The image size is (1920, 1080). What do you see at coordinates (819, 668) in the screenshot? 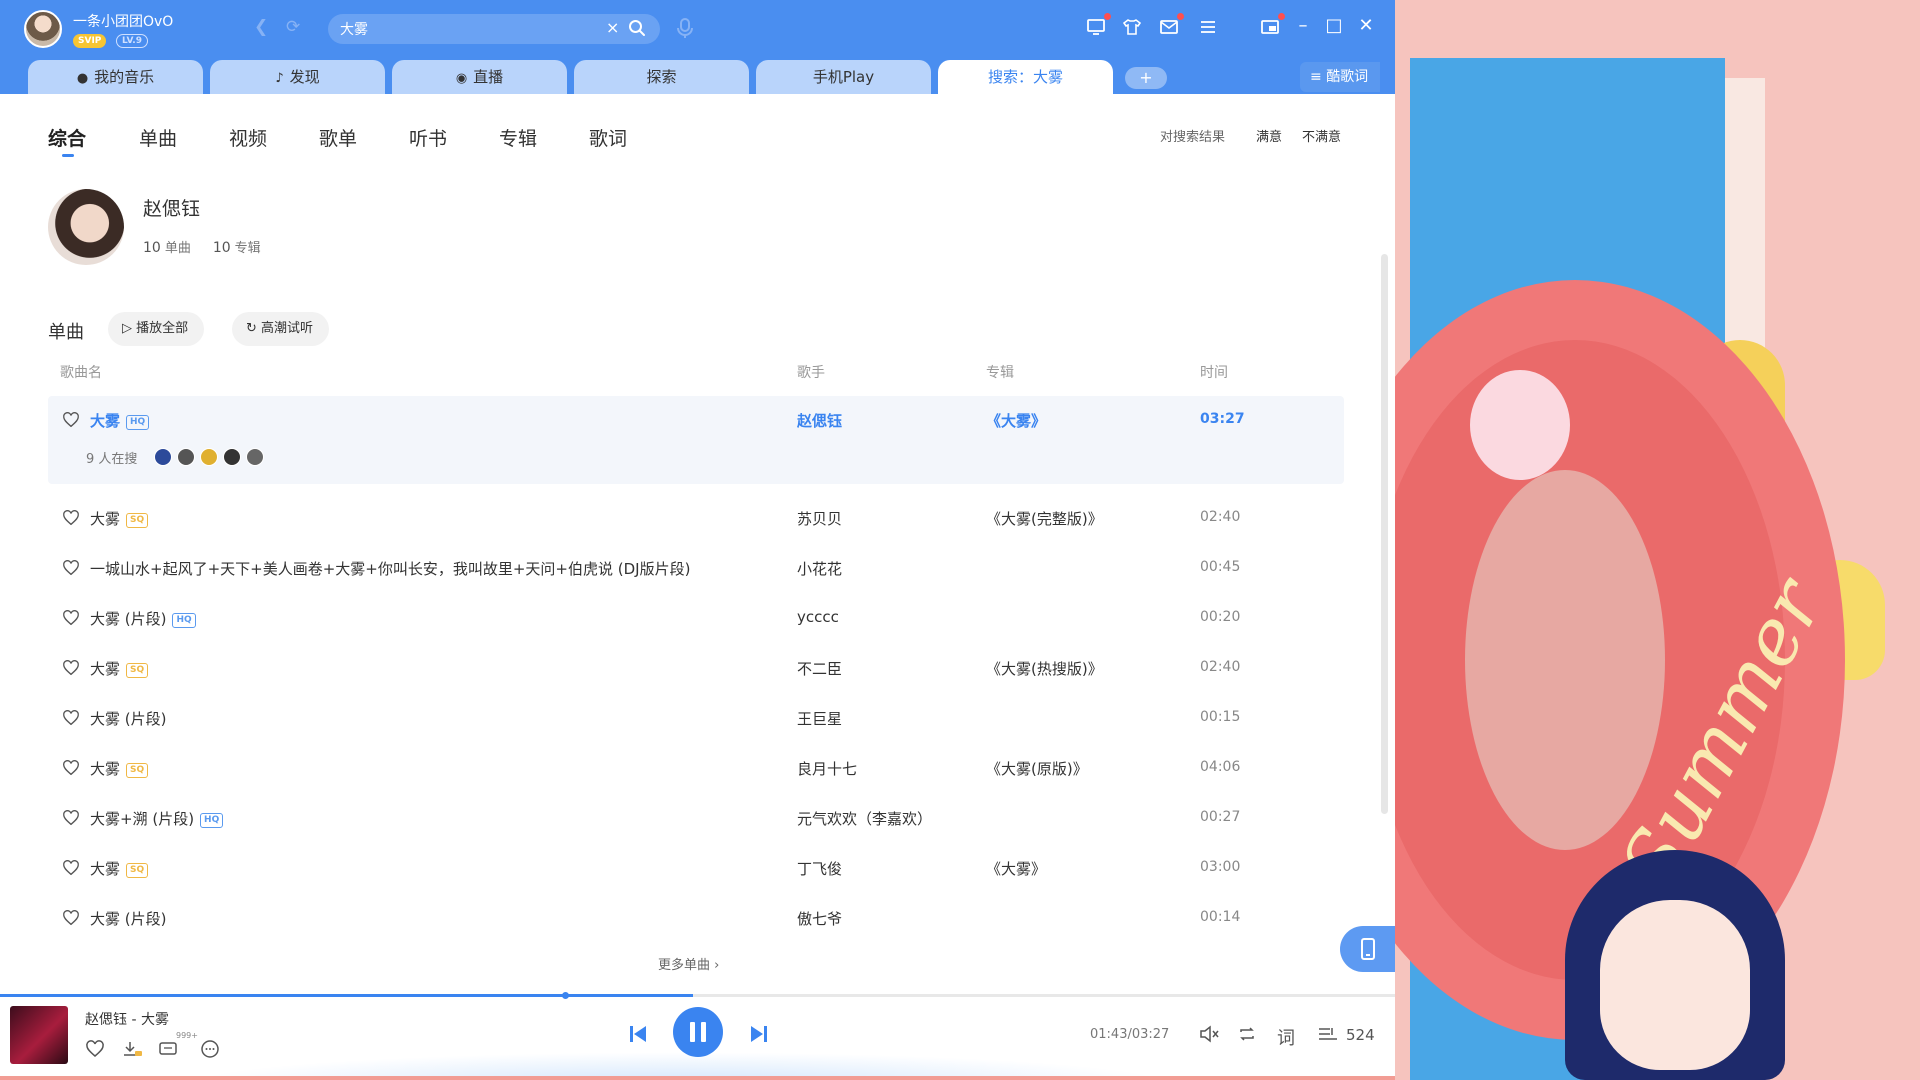
I see `song-artist: 不二臣` at bounding box center [819, 668].